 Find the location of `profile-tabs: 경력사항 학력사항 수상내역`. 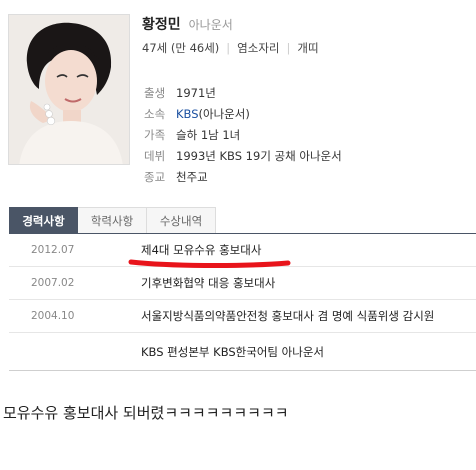

profile-tabs: 경력사항 학력사항 수상내역 is located at coordinates (112, 220).